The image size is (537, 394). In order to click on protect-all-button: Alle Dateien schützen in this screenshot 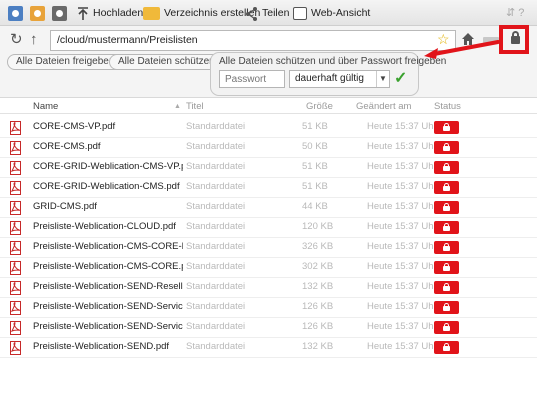, I will do `click(166, 62)`.